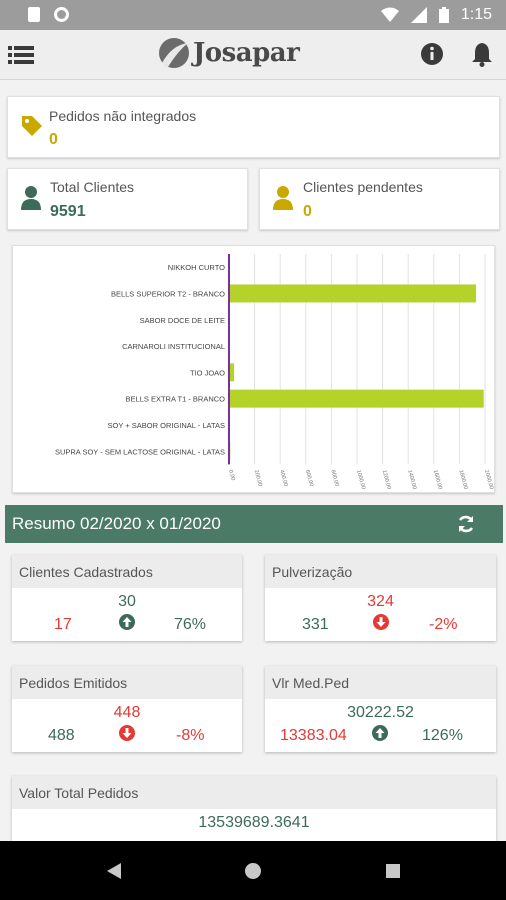 The width and height of the screenshot is (506, 900). I want to click on resumo-header: Resumo 02/2020 x 01/2020, so click(254, 524).